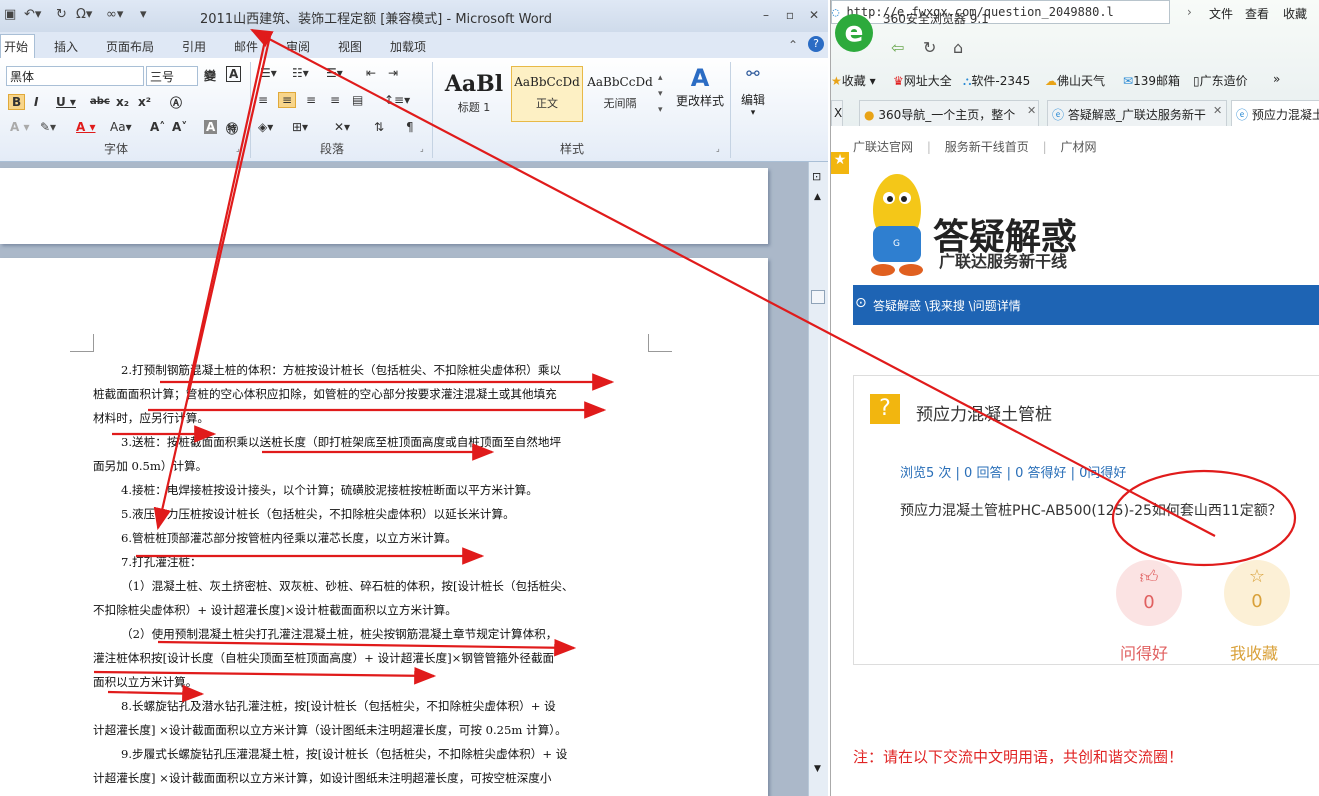 The image size is (1319, 796). What do you see at coordinates (130, 46) in the screenshot?
I see `tab-page-layout: 页面布局` at bounding box center [130, 46].